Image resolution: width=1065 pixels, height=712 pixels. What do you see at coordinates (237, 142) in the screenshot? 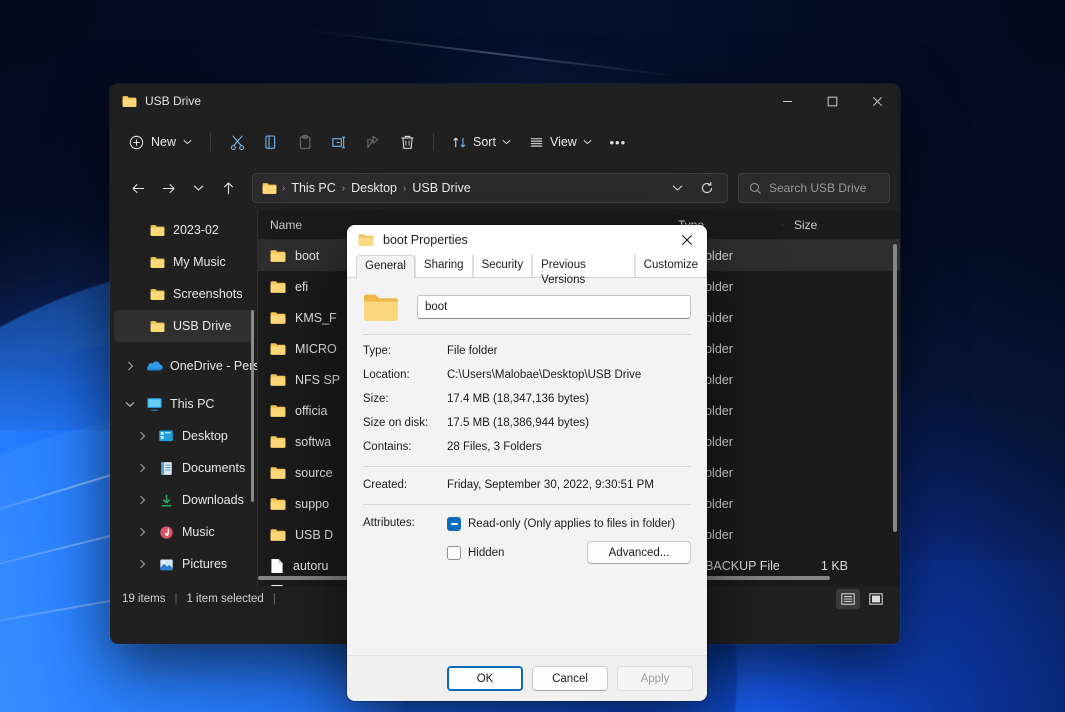
I see `cut-button` at bounding box center [237, 142].